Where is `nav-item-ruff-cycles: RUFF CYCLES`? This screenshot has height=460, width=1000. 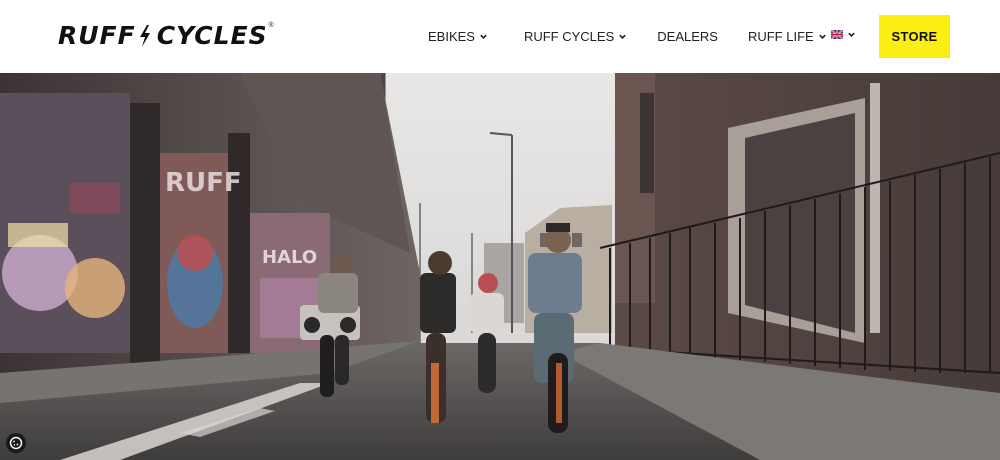 nav-item-ruff-cycles: RUFF CYCLES is located at coordinates (575, 36).